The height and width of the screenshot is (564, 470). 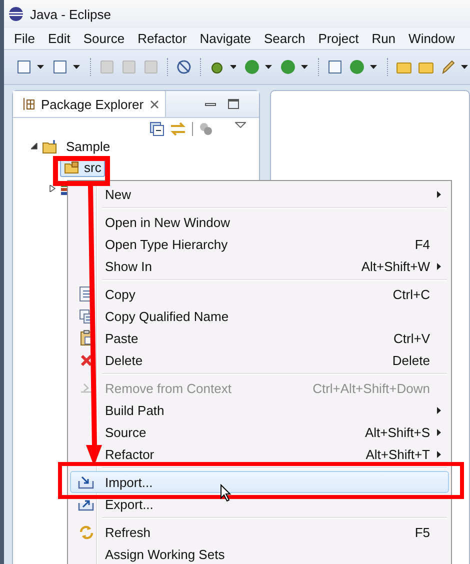 I want to click on tree-item: Sample, so click(x=88, y=146).